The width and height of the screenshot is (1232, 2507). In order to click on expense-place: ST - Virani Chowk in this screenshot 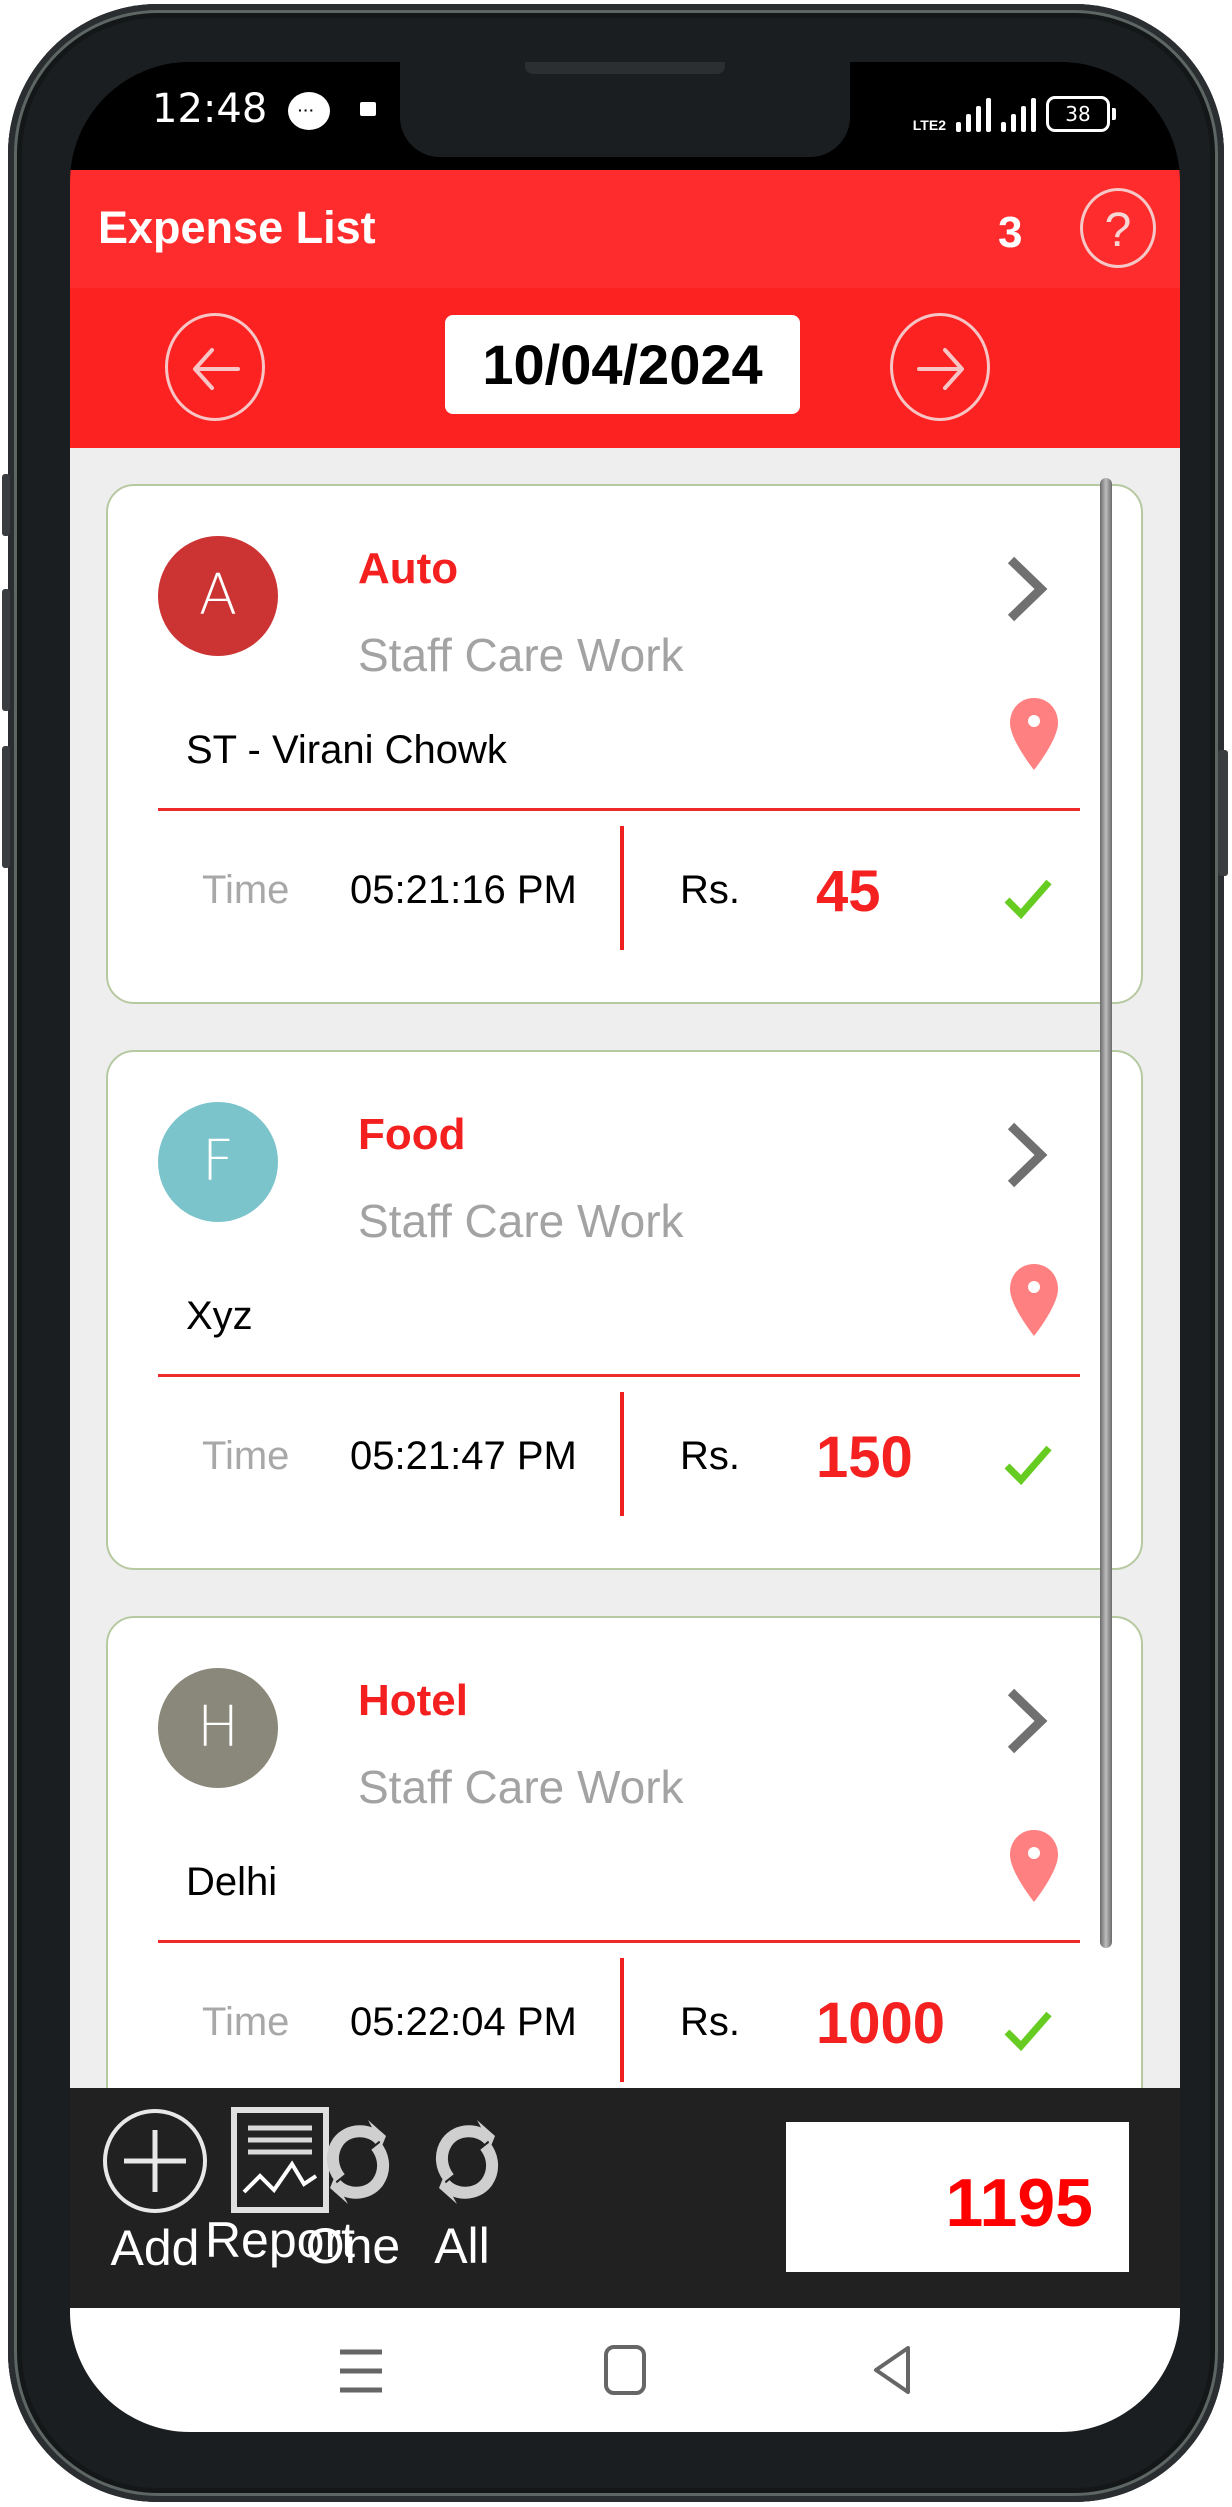, I will do `click(346, 750)`.